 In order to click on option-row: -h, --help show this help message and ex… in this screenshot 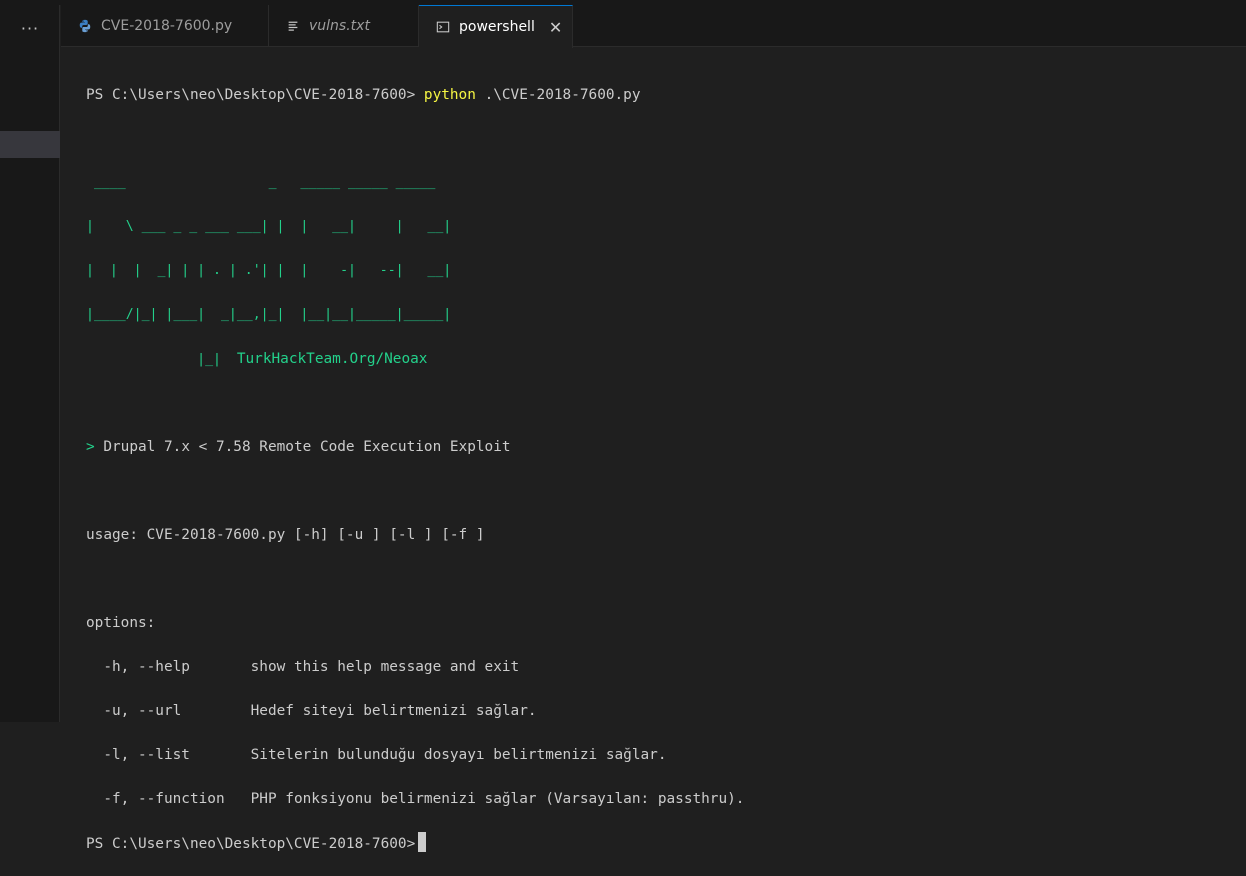, I will do `click(415, 667)`.